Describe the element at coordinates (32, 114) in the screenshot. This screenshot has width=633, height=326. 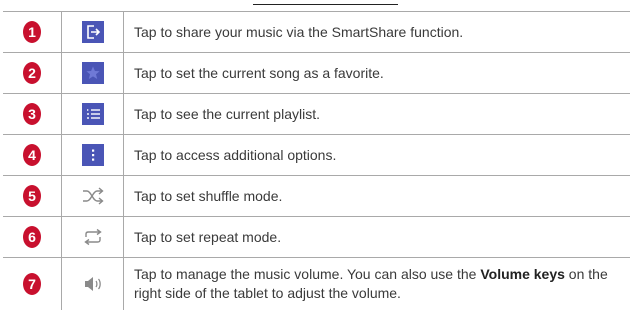
I see `number-badge: 3` at that location.